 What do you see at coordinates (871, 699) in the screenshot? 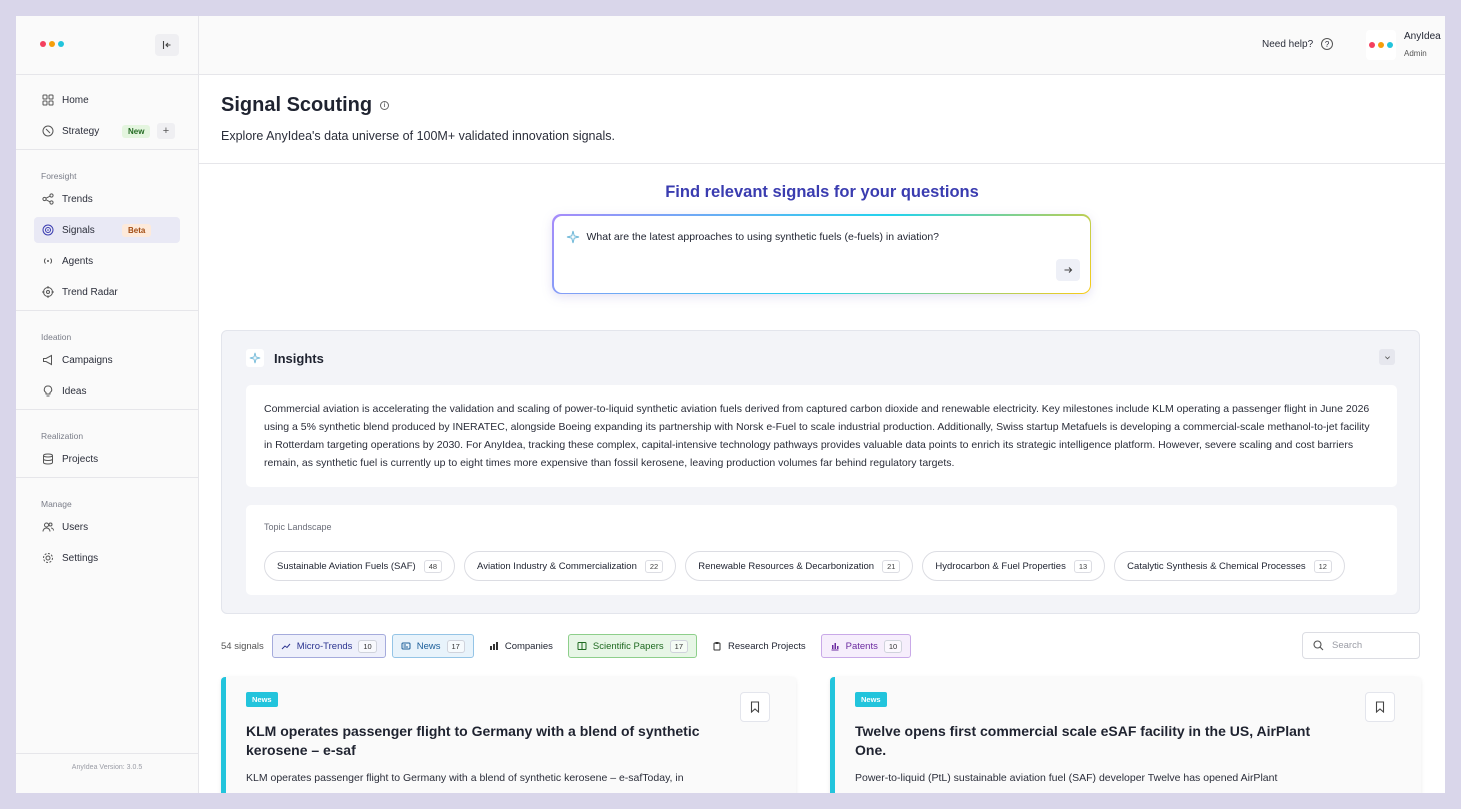
I see `signal-type-badge: News` at bounding box center [871, 699].